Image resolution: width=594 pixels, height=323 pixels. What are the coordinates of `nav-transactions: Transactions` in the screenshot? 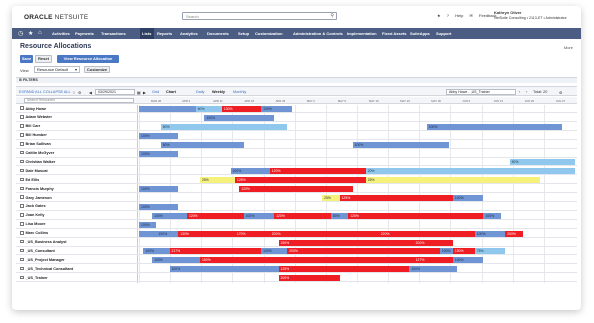 It's located at (113, 33).